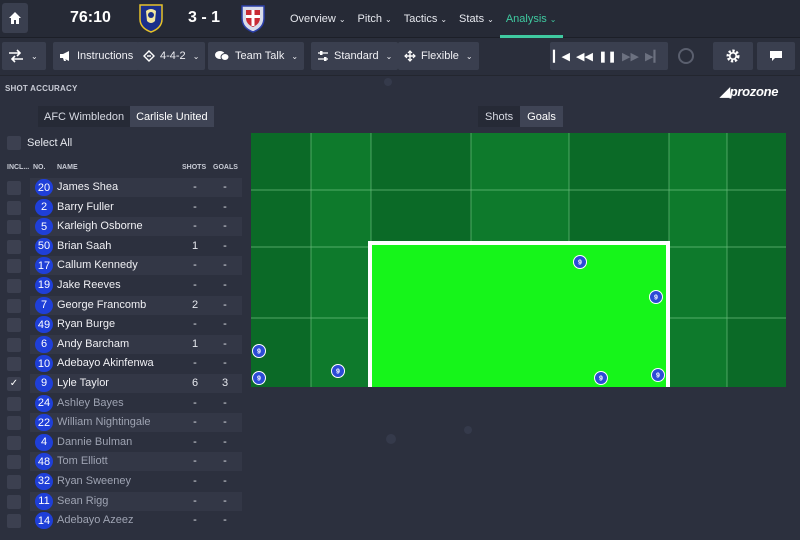 This screenshot has width=800, height=540. Describe the element at coordinates (122, 188) in the screenshot. I see `table-row: 20 James Shea - -` at that location.